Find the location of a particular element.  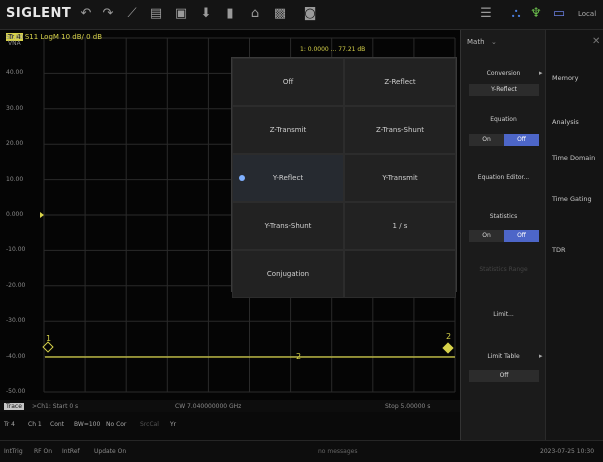

statistics-range-button: Statistics Range is located at coordinates (503, 269).